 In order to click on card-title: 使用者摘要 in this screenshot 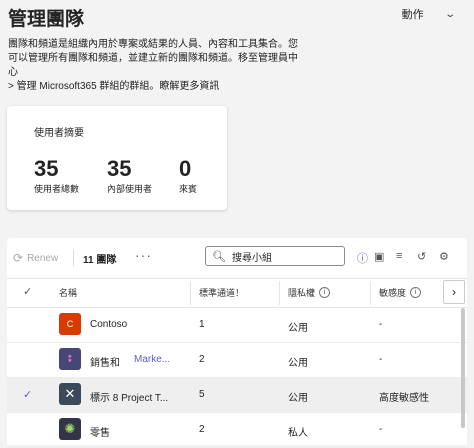, I will do `click(59, 133)`.